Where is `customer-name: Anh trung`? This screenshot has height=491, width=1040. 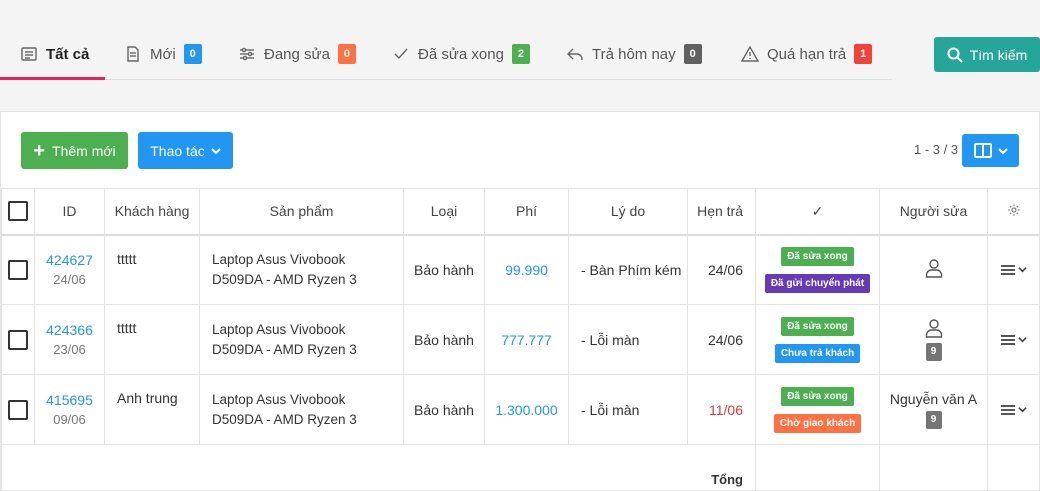
customer-name: Anh trung is located at coordinates (152, 409).